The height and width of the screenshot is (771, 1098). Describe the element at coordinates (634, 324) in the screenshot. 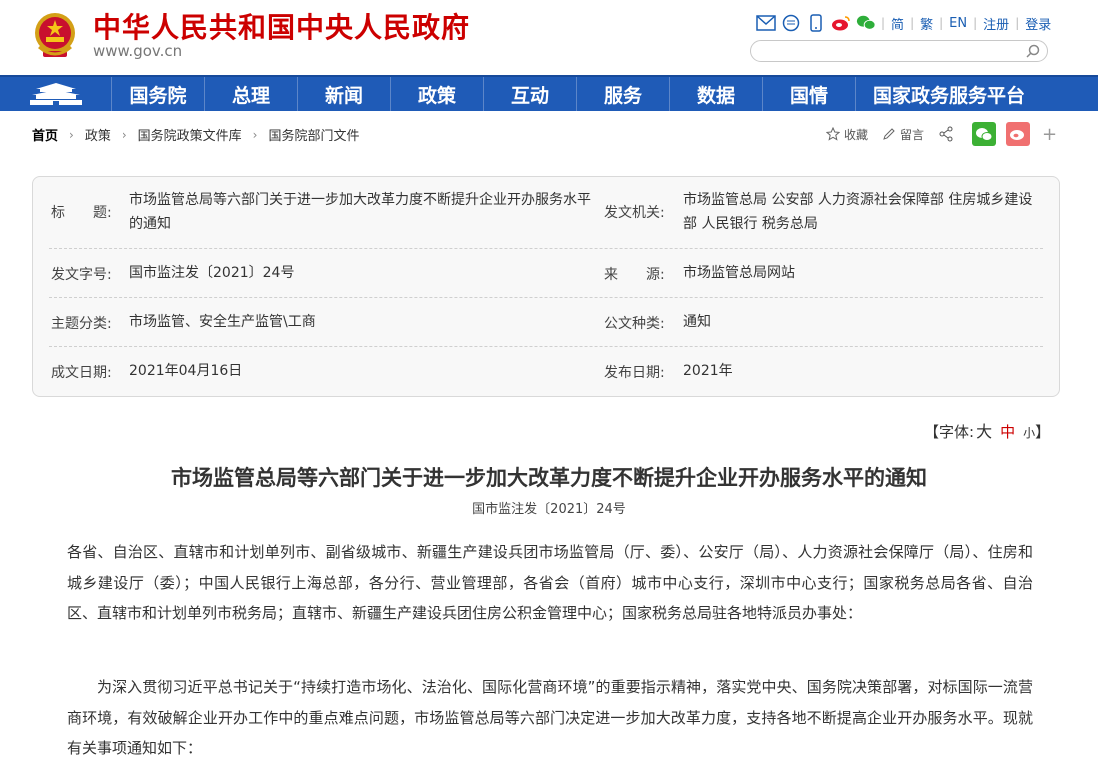

I see `type-label: 公文种类:` at that location.